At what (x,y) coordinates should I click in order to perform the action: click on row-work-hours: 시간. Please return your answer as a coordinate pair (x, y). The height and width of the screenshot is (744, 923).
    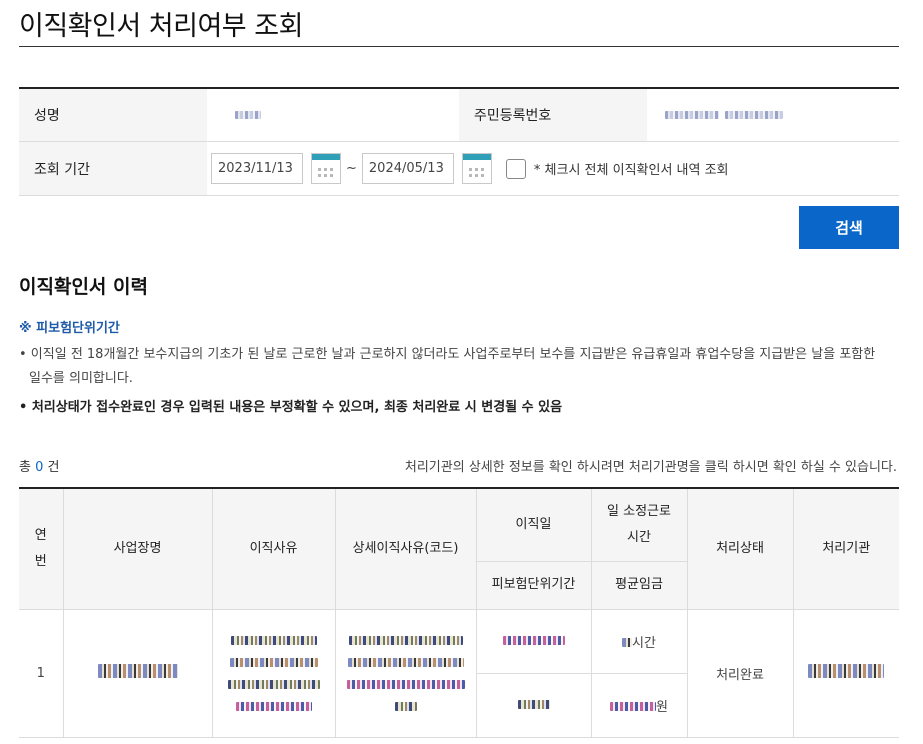
    Looking at the image, I should click on (639, 641).